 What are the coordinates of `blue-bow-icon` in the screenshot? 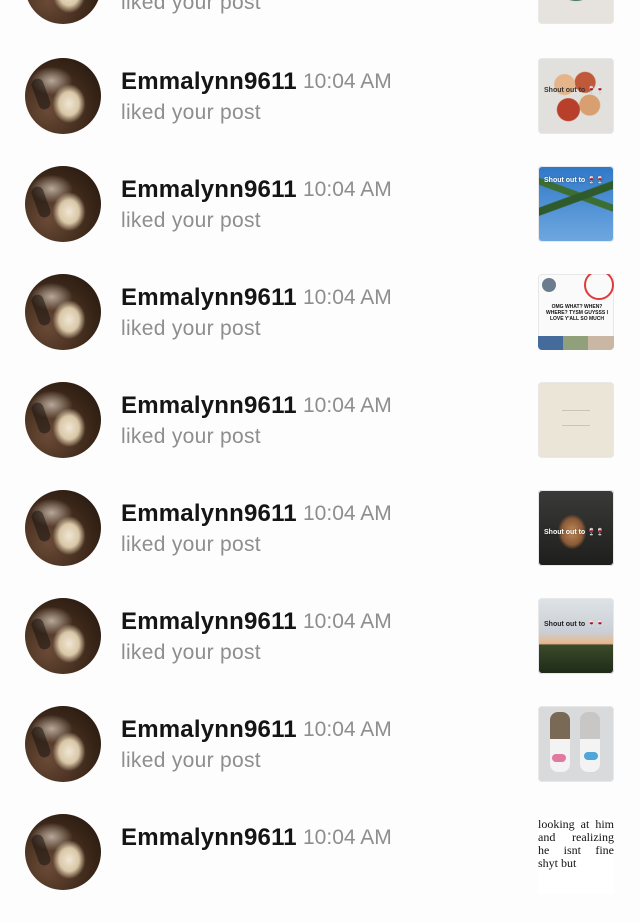 It's located at (591, 756).